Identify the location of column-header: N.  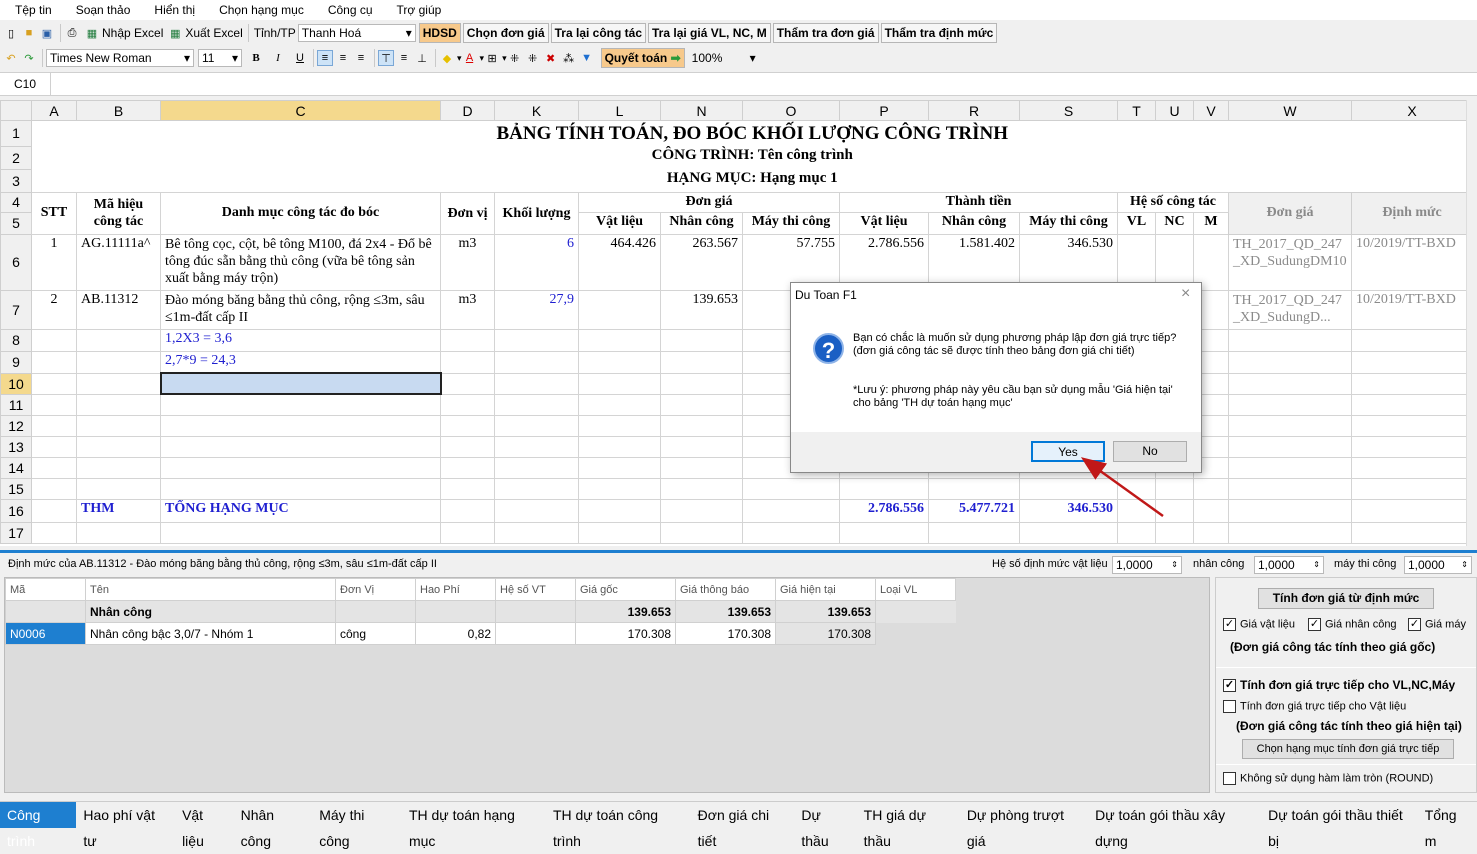
(701, 110).